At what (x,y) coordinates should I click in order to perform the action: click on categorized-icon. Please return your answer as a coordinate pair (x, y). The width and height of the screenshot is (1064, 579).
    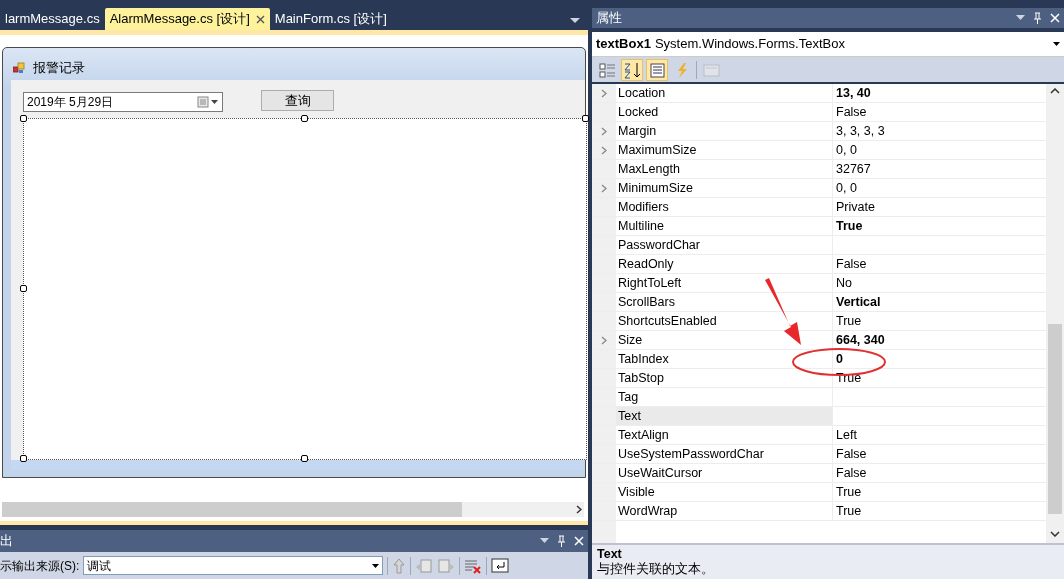
    Looking at the image, I should click on (607, 69).